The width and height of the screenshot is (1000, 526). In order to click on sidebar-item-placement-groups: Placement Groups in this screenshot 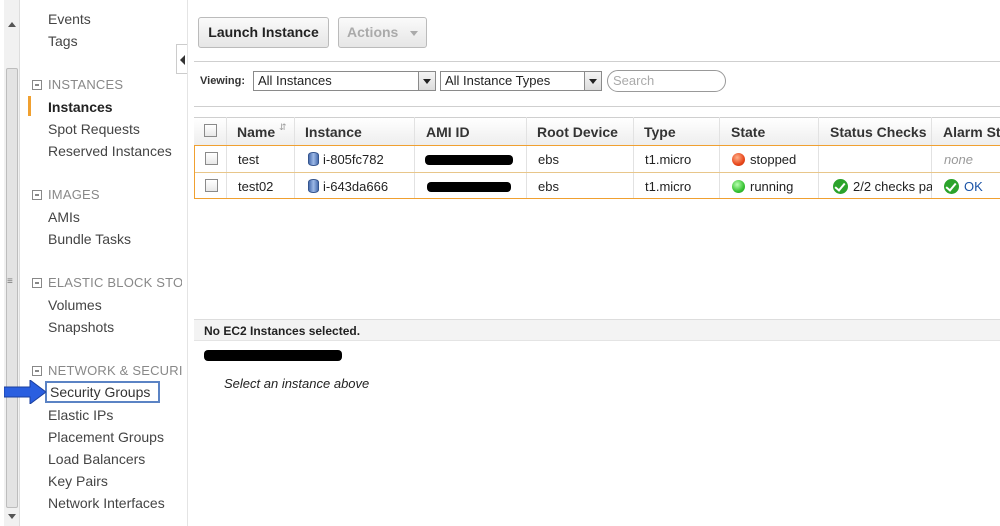, I will do `click(106, 437)`.